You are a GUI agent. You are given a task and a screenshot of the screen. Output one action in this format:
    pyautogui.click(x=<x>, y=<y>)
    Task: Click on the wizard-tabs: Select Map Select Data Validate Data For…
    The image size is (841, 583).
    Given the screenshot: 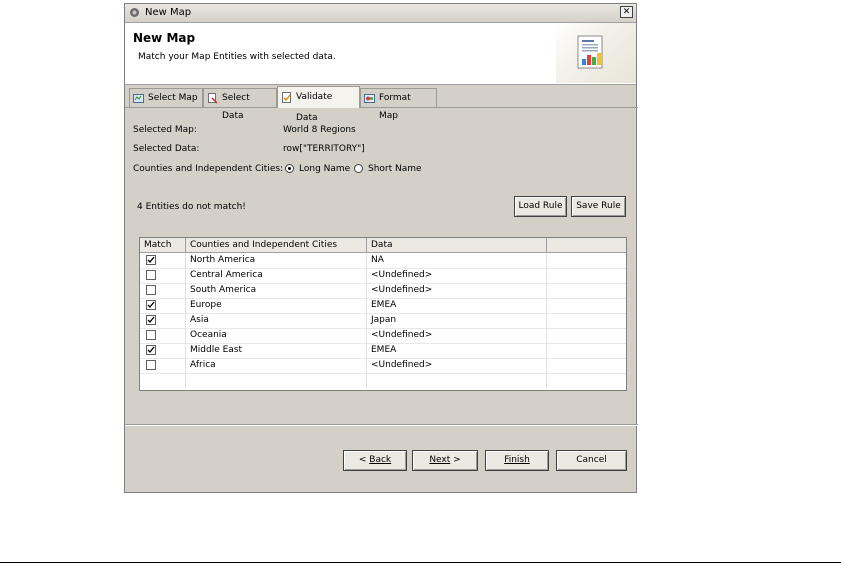 What is the action you would take?
    pyautogui.click(x=381, y=104)
    